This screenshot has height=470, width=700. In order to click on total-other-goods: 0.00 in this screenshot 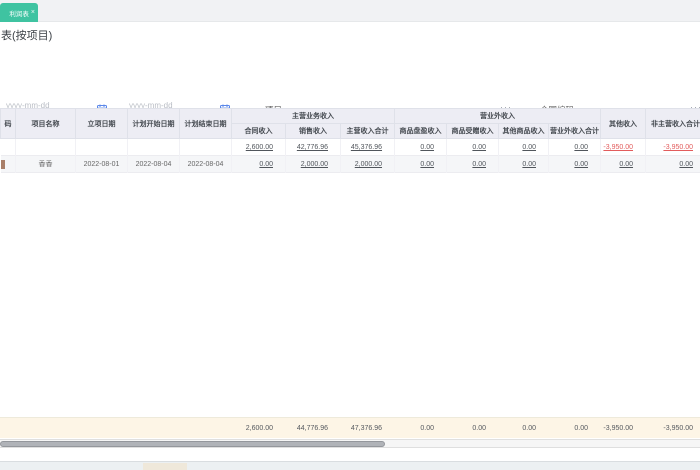, I will do `click(529, 428)`.